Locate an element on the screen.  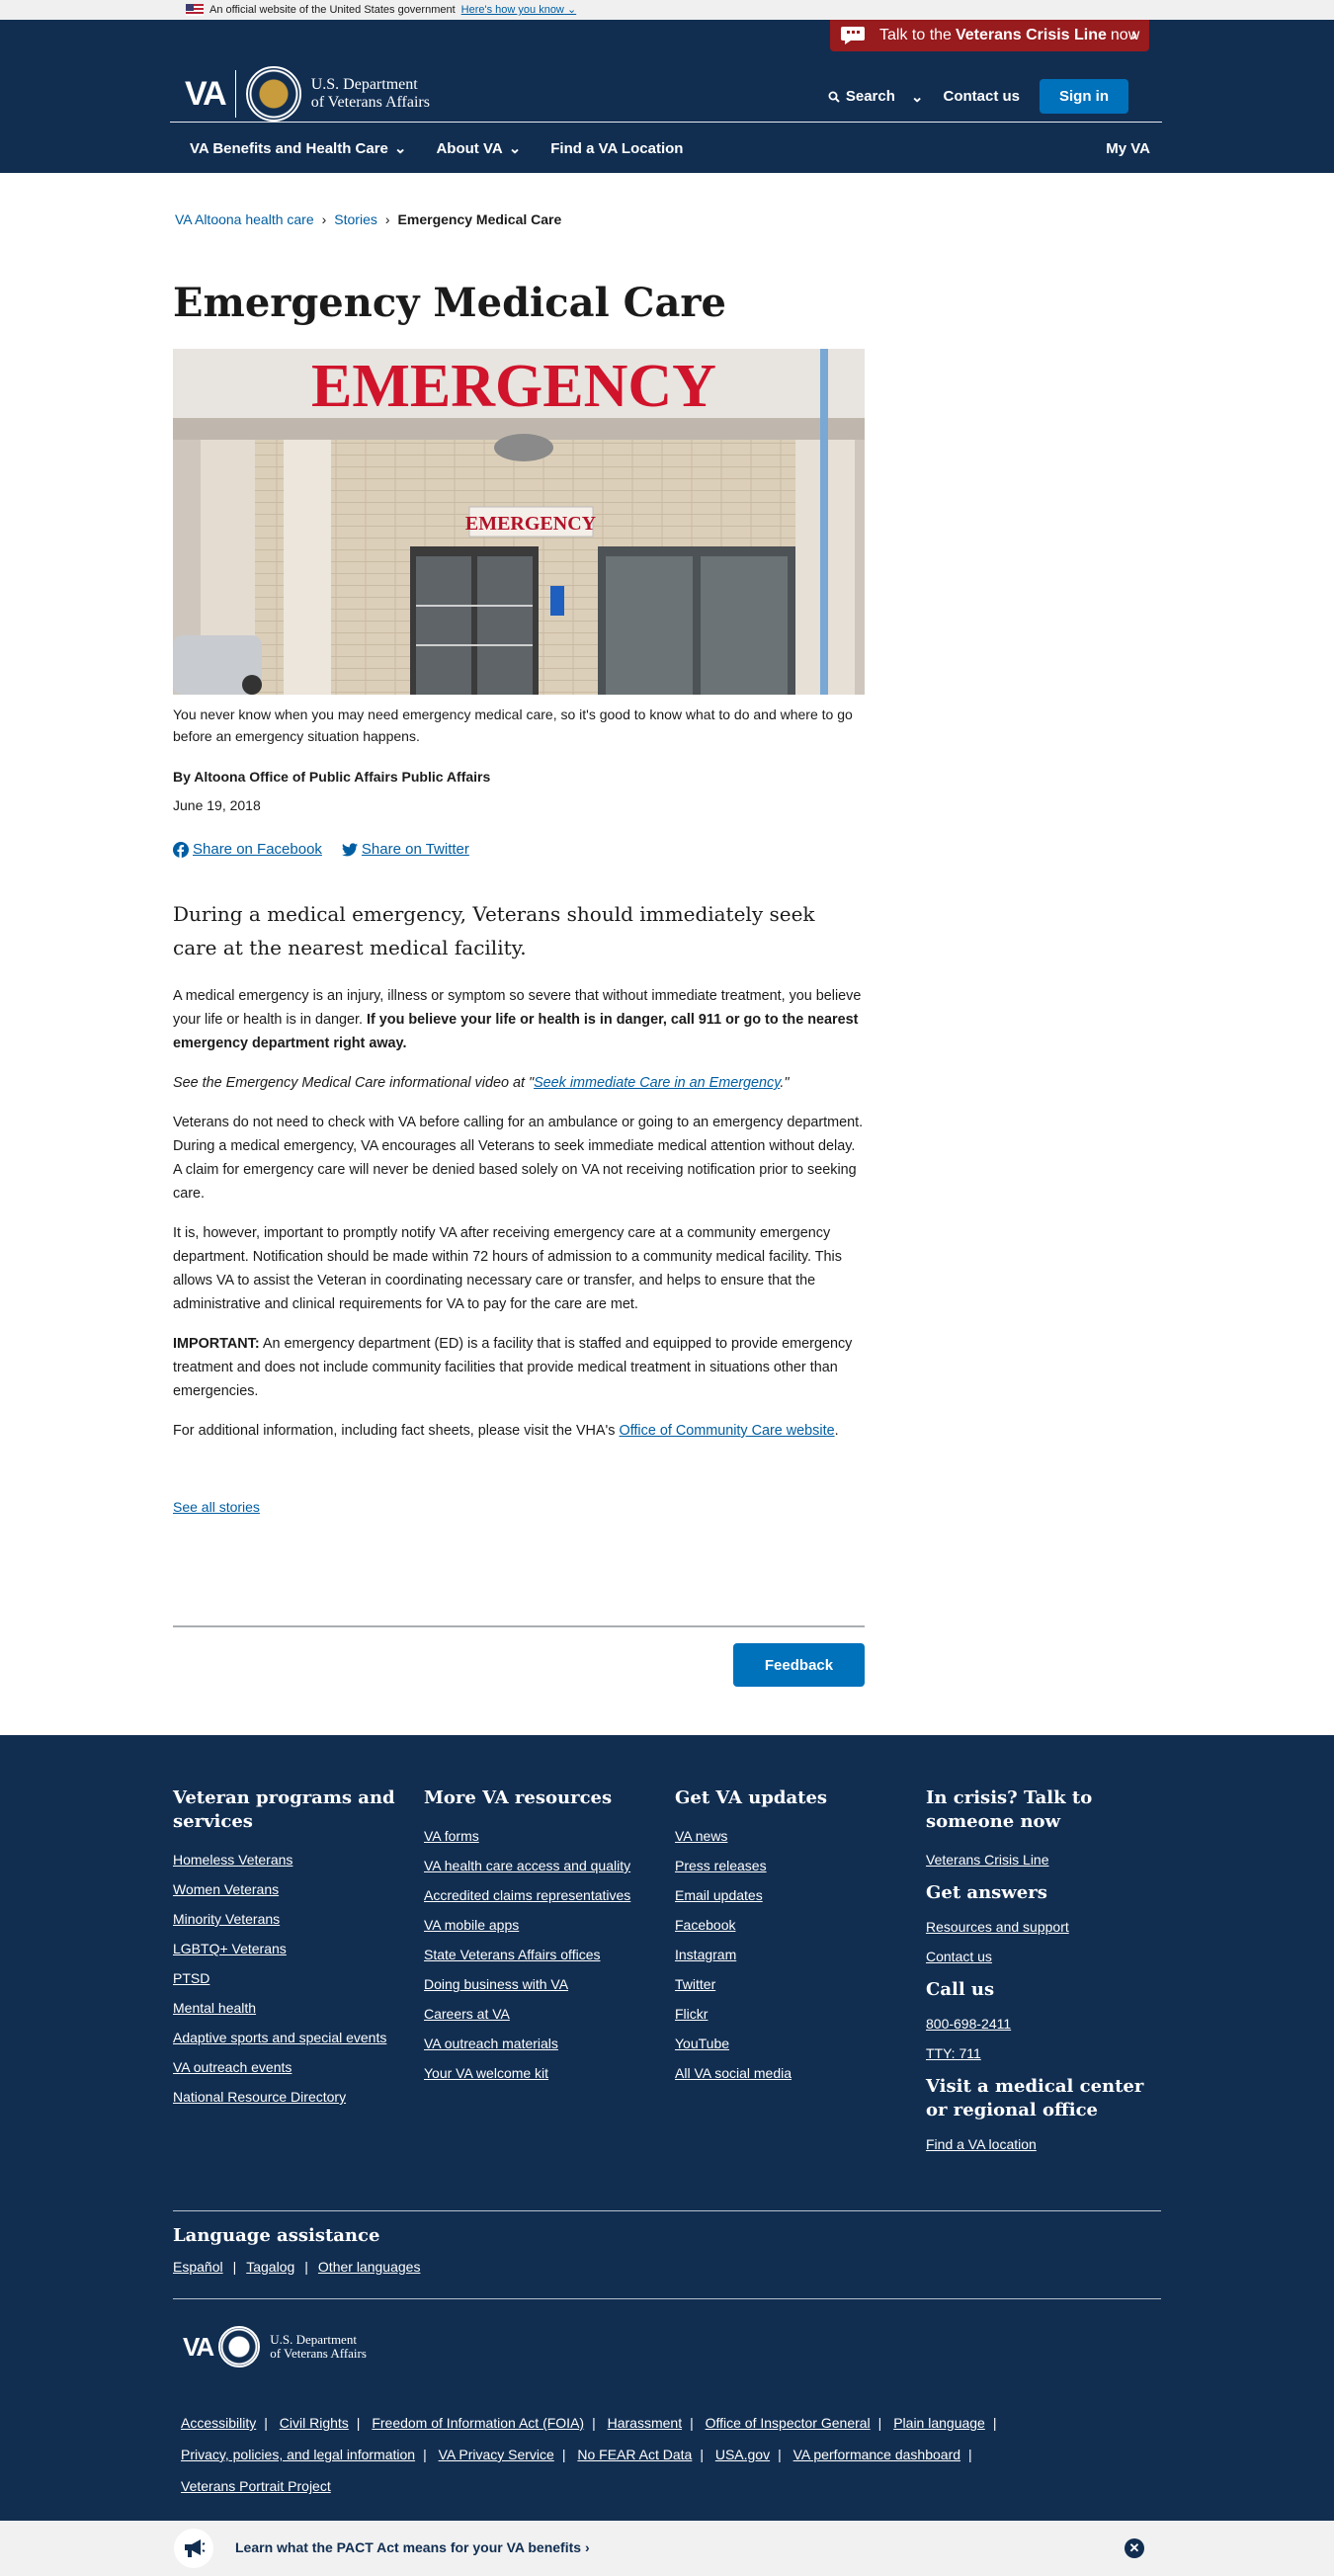
crisis-bold: Veterans Crisis Line is located at coordinates (1031, 35).